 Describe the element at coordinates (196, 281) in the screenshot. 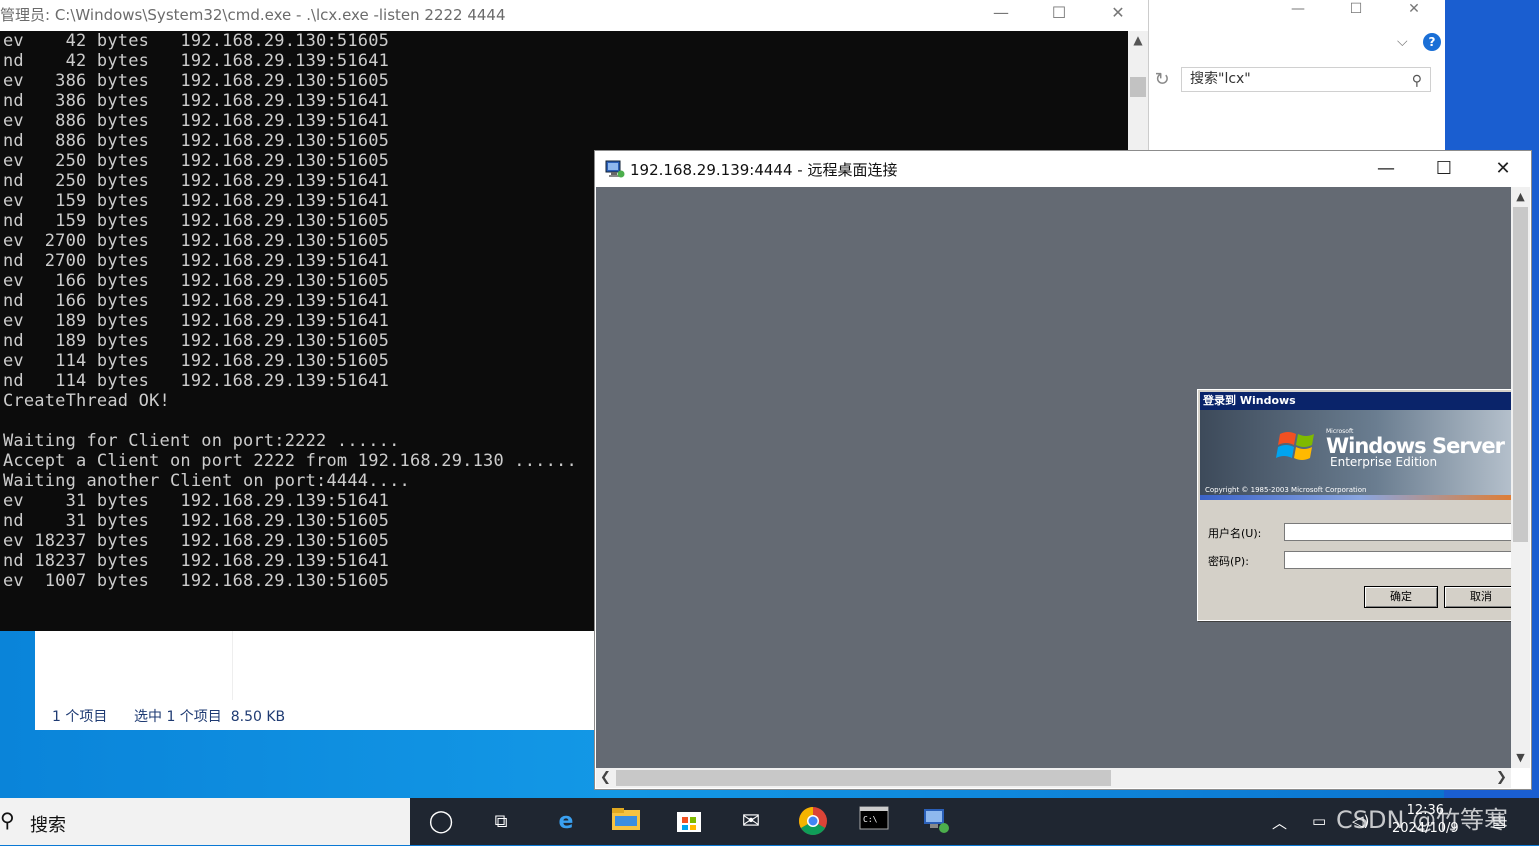

I see `console-line: ev 166 bytes 192.168.29.130:51605` at that location.